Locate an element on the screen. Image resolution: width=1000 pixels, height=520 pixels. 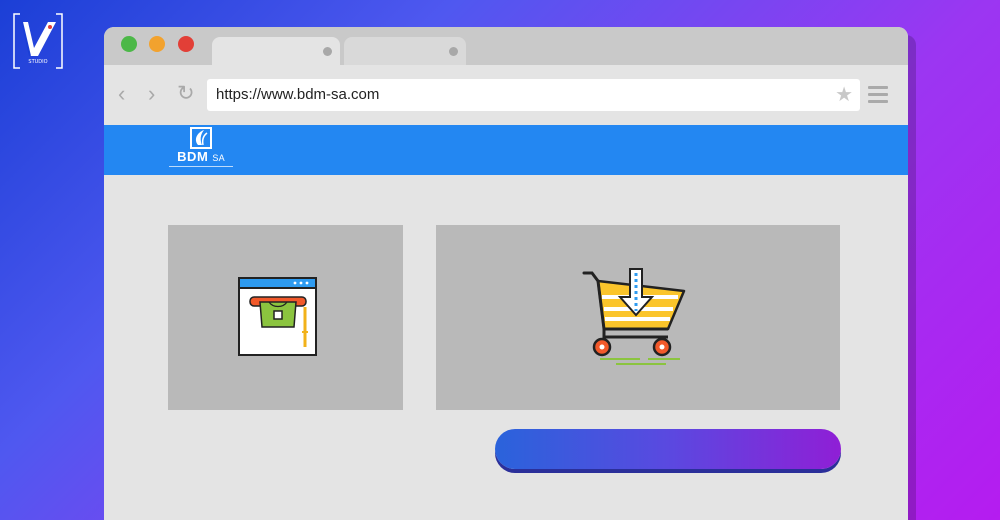
logo-suffix: SA is located at coordinates (218, 158).